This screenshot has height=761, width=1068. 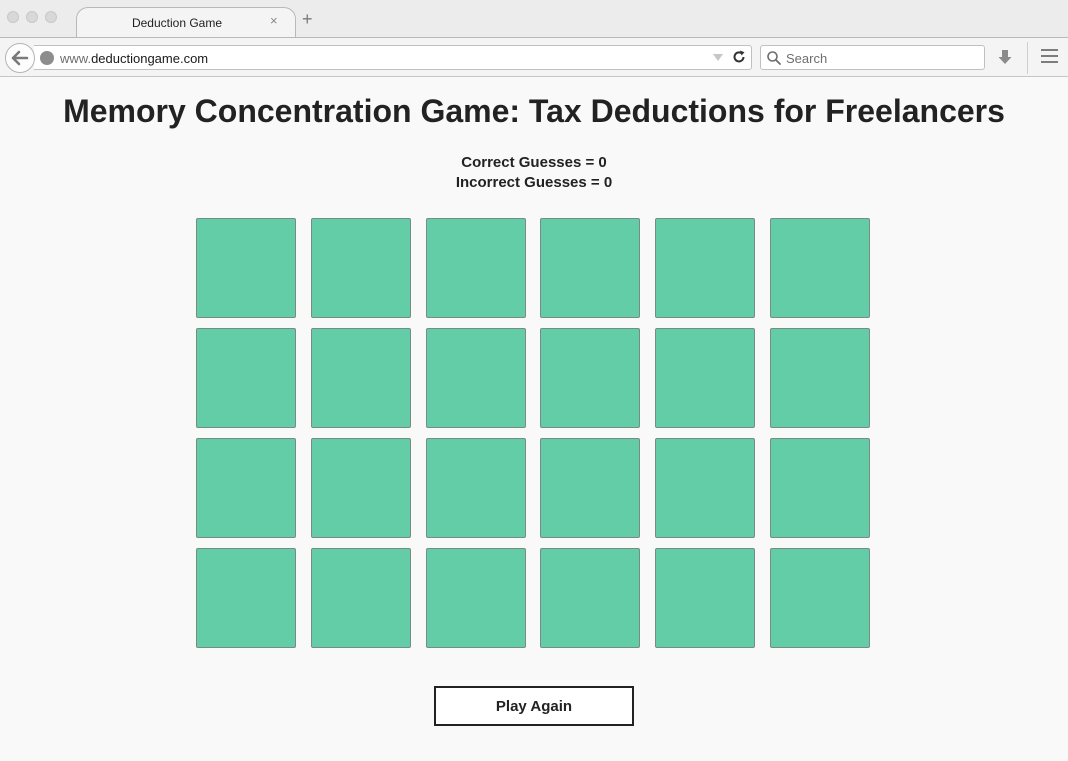 What do you see at coordinates (32, 17) in the screenshot?
I see `minimize-window-button` at bounding box center [32, 17].